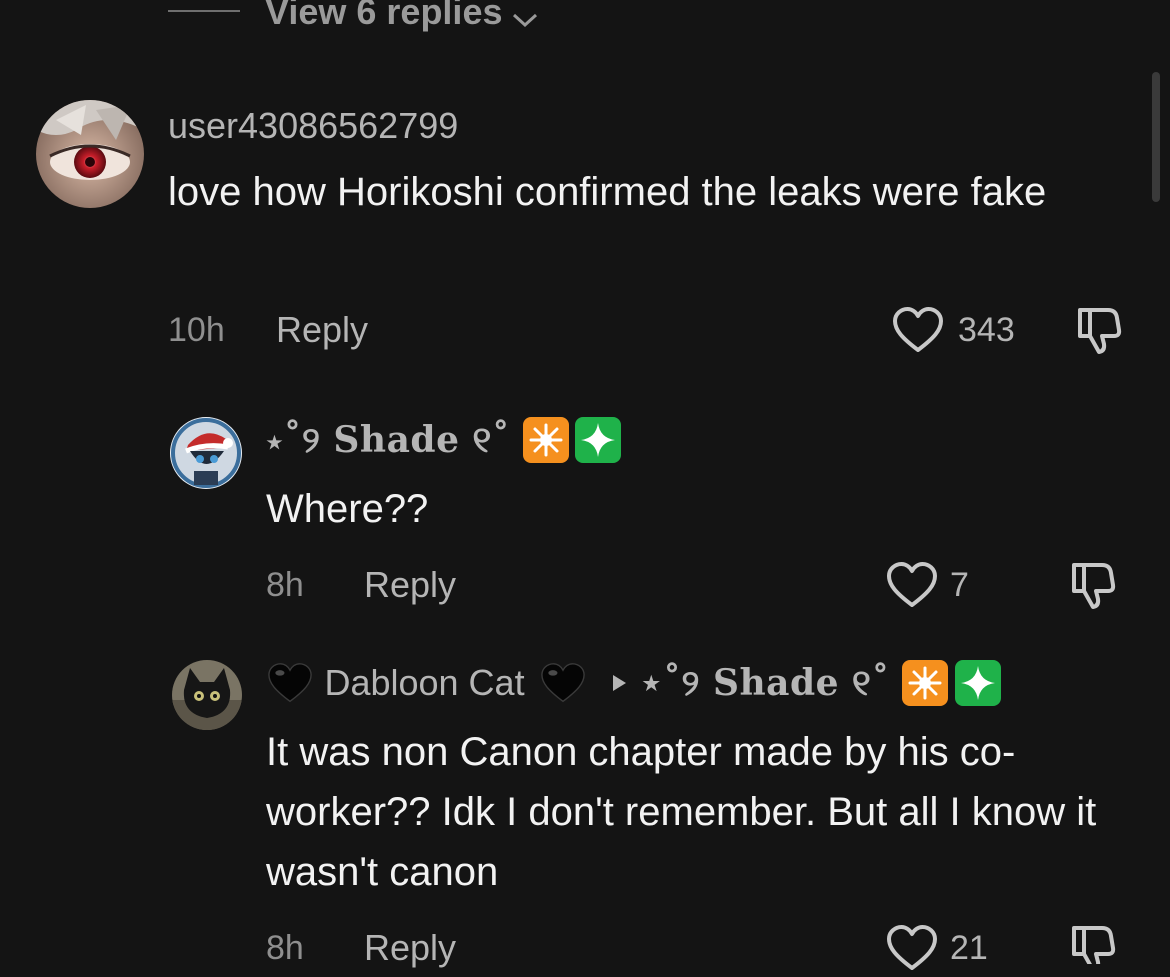 The width and height of the screenshot is (1170, 977). I want to click on like-count: 21, so click(969, 948).